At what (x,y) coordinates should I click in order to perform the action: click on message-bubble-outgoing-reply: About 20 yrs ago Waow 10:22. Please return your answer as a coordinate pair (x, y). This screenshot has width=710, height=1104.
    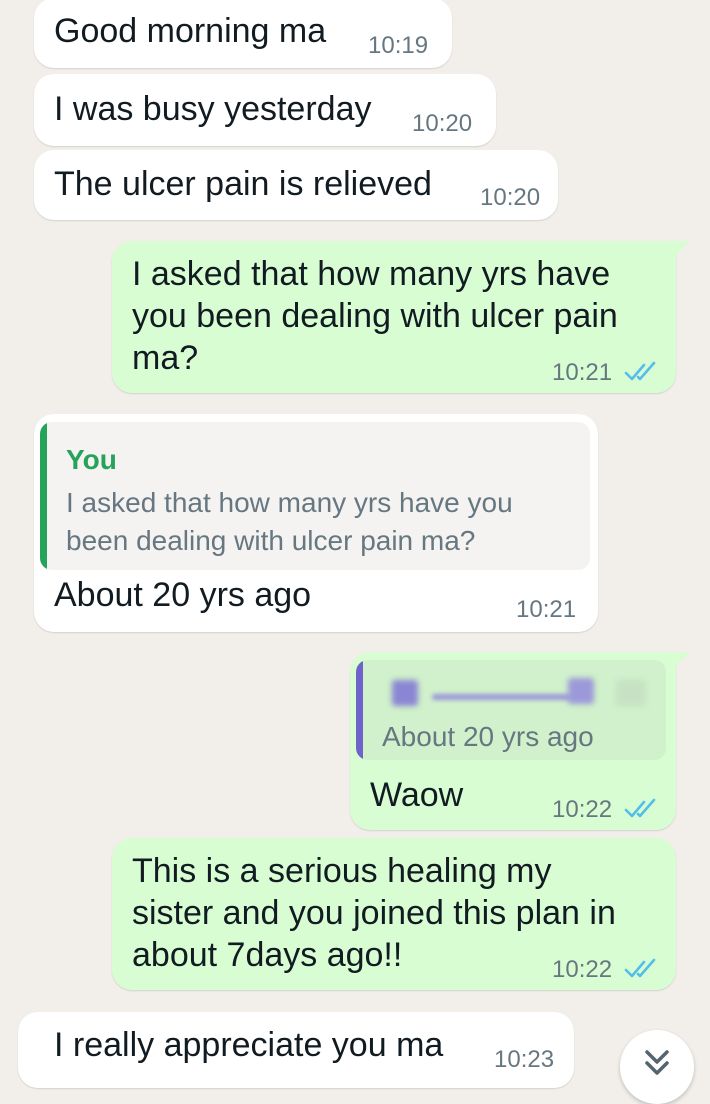
    Looking at the image, I should click on (520, 741).